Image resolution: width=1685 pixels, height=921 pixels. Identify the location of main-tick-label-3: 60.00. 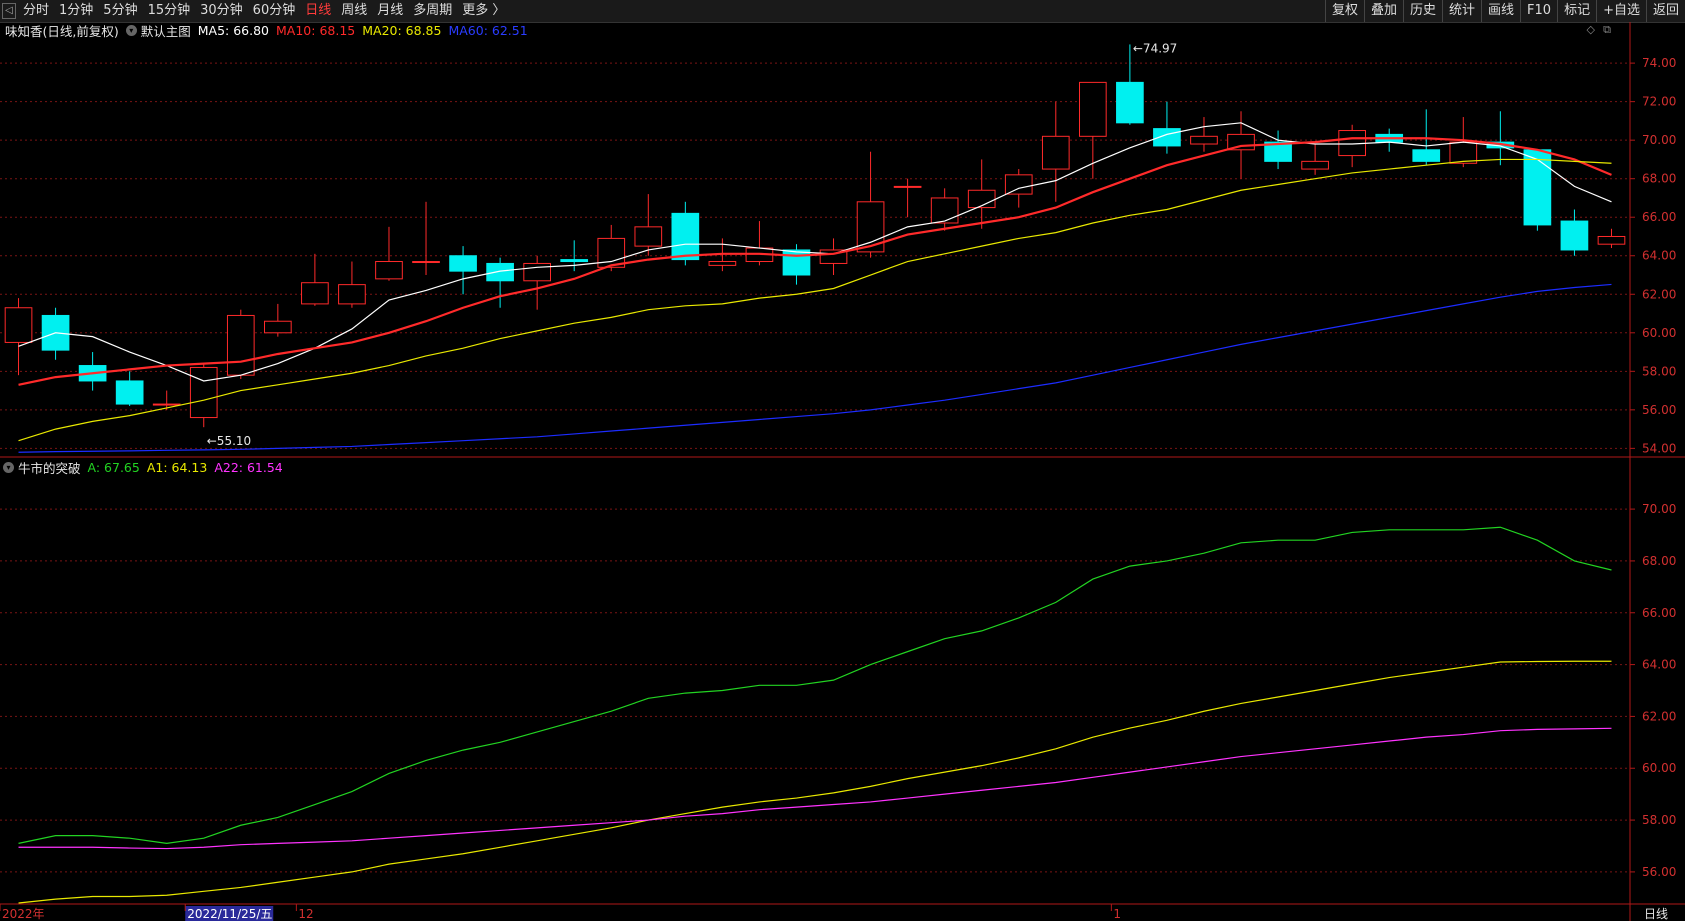
(1659, 333).